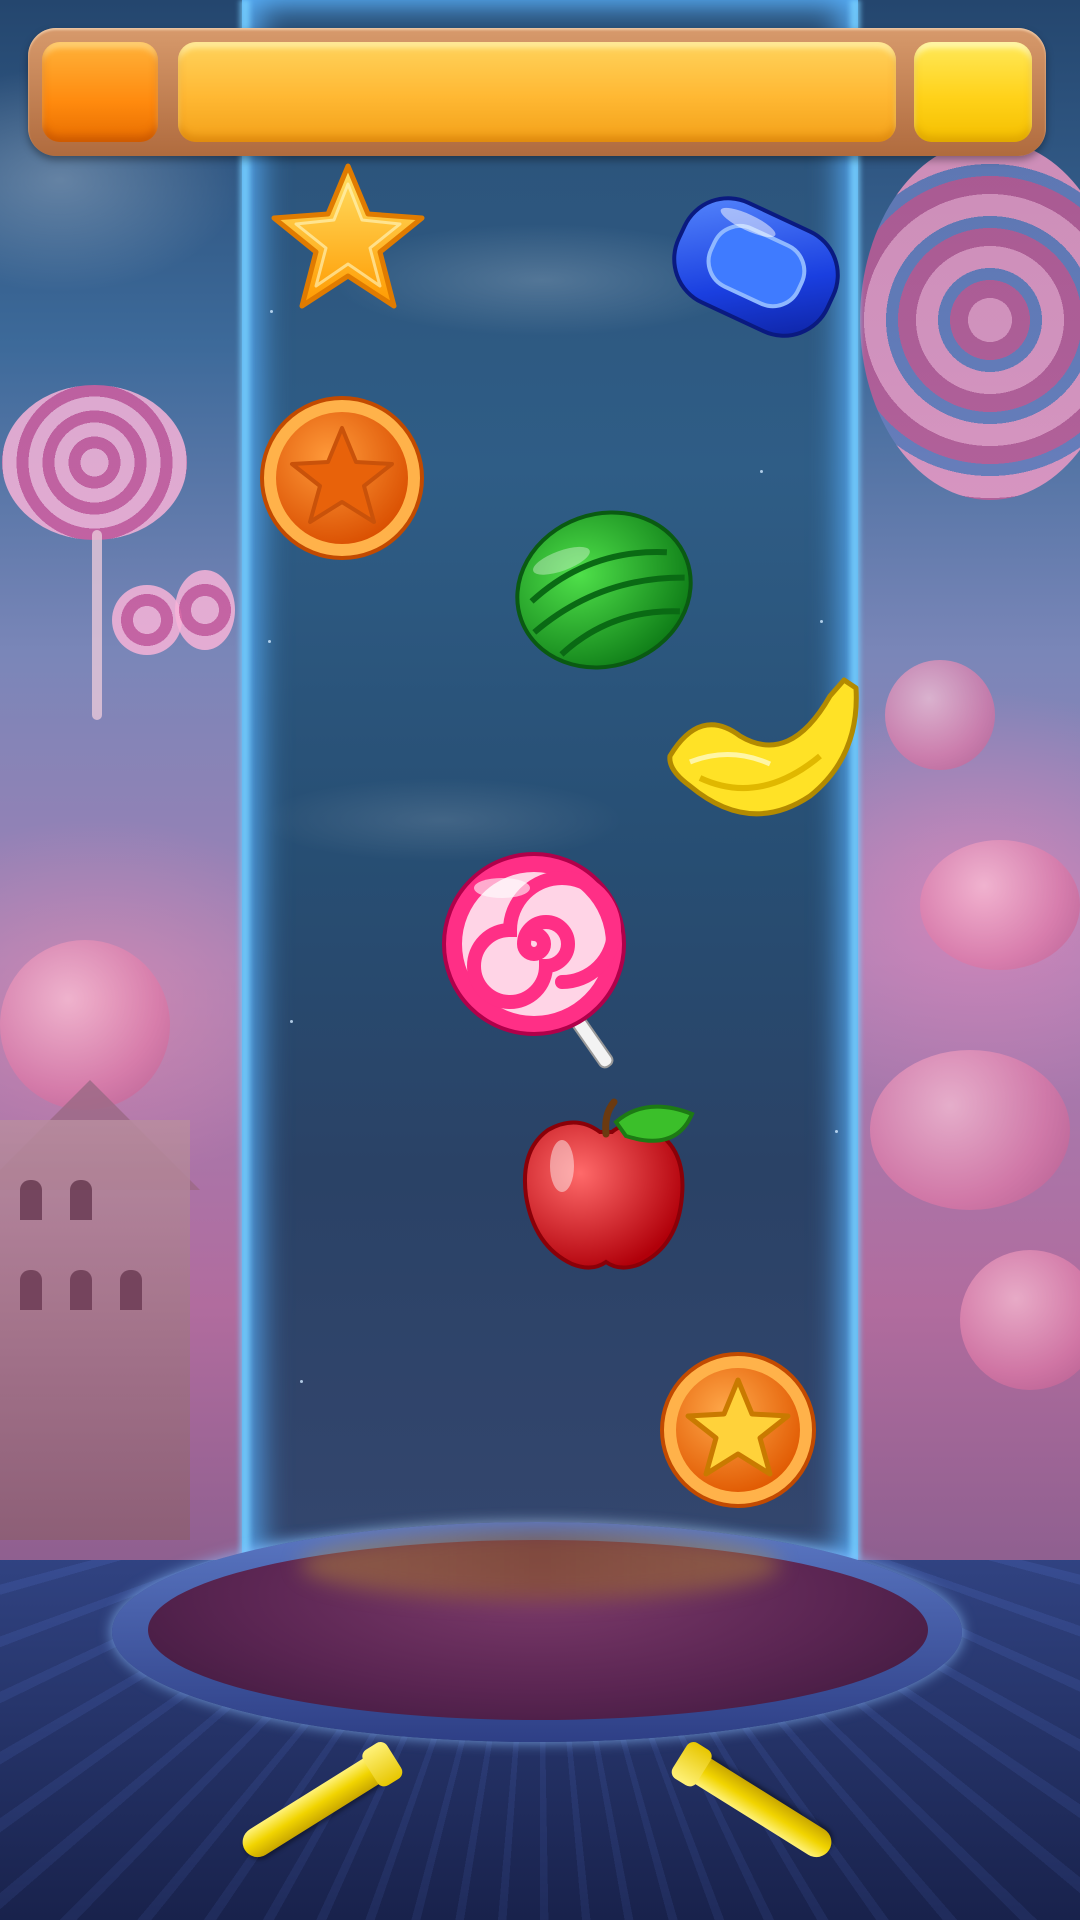  What do you see at coordinates (756, 267) in the screenshot?
I see `blue-candy-icon` at bounding box center [756, 267].